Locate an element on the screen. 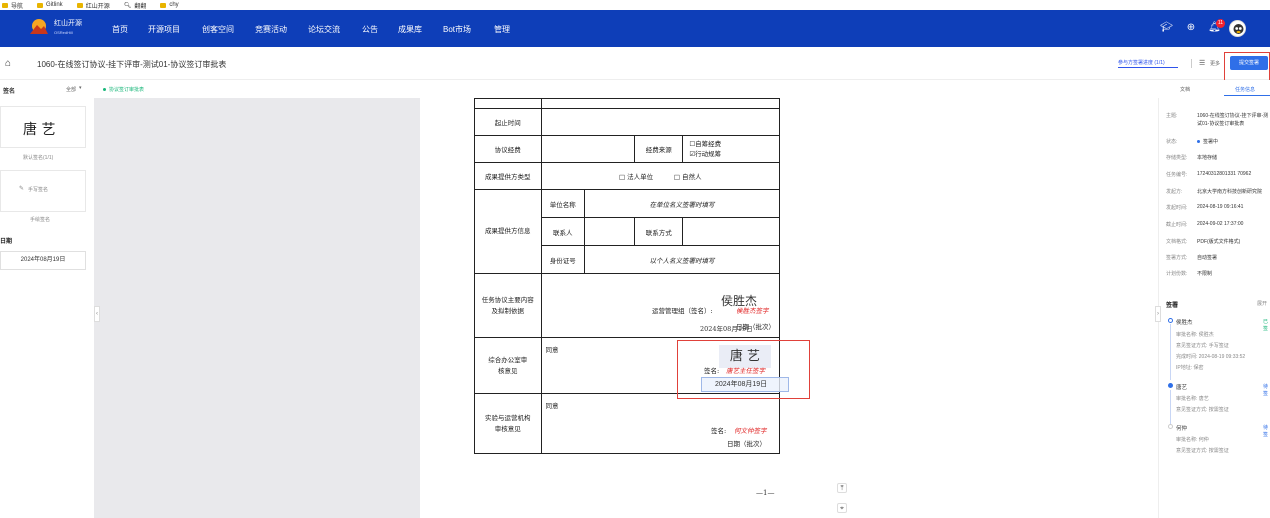  menu-icon: ☰ is located at coordinates (1202, 63).